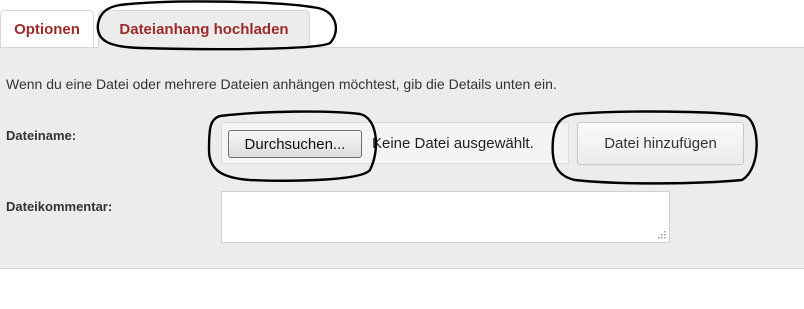 The width and height of the screenshot is (804, 309). What do you see at coordinates (661, 234) in the screenshot?
I see `resize-grip-icon` at bounding box center [661, 234].